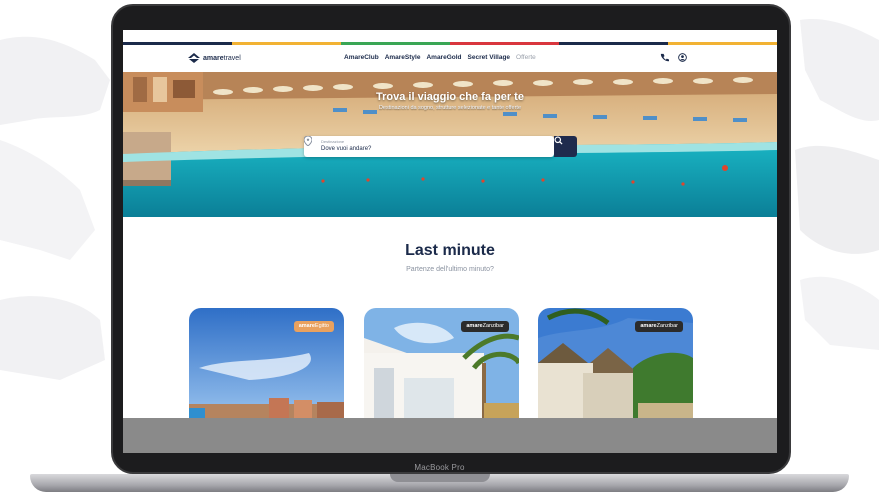 The image size is (879, 502). Describe the element at coordinates (333, 141) in the screenshot. I see `search-field-label: Destinazione` at that location.